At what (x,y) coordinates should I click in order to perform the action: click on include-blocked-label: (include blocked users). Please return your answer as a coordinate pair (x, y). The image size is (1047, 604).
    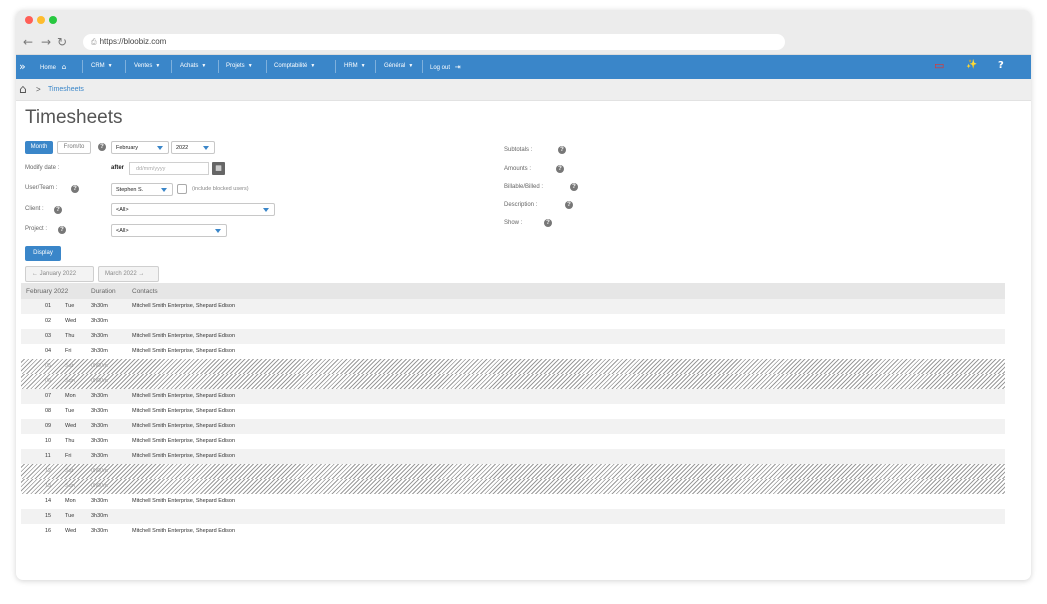
    Looking at the image, I should click on (220, 189).